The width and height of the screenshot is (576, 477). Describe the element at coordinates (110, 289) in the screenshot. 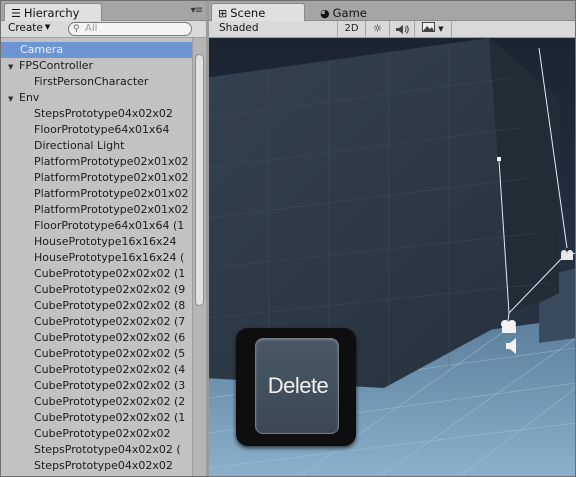

I see `hierarchy-row-label: CubePrototype02x02x02 (9` at that location.